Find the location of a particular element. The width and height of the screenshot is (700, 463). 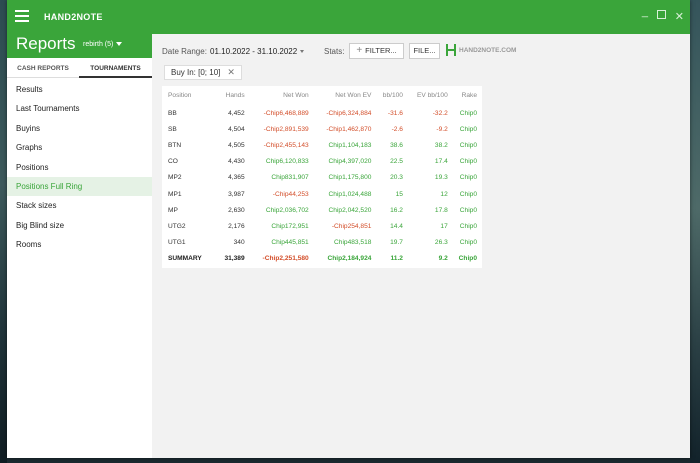

desktop-background-right is located at coordinates (695, 231).